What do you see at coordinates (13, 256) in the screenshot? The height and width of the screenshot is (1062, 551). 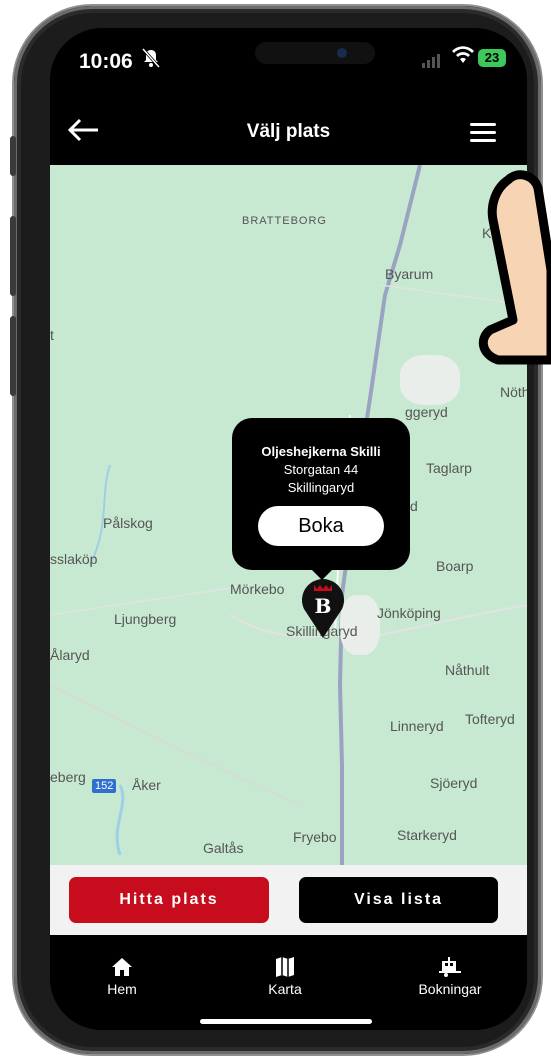 I see `volume-up-button` at bounding box center [13, 256].